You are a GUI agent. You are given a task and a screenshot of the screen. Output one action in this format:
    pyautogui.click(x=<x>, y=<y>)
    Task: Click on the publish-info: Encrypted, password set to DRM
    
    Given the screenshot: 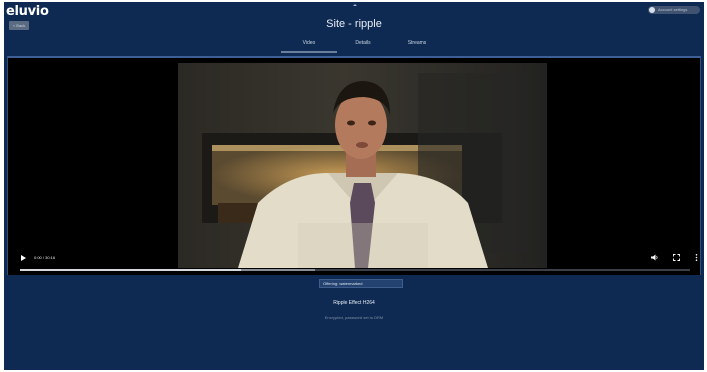 What is the action you would take?
    pyautogui.click(x=354, y=317)
    